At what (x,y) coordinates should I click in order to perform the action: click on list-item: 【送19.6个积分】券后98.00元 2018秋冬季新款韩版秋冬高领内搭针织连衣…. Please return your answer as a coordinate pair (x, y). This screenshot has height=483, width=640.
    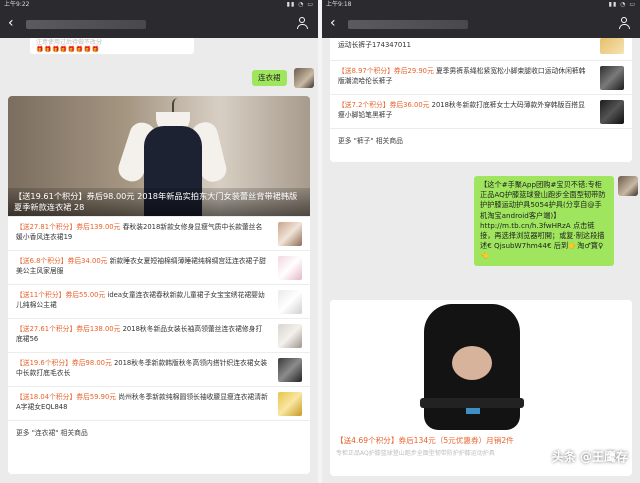
    Looking at the image, I should click on (159, 369).